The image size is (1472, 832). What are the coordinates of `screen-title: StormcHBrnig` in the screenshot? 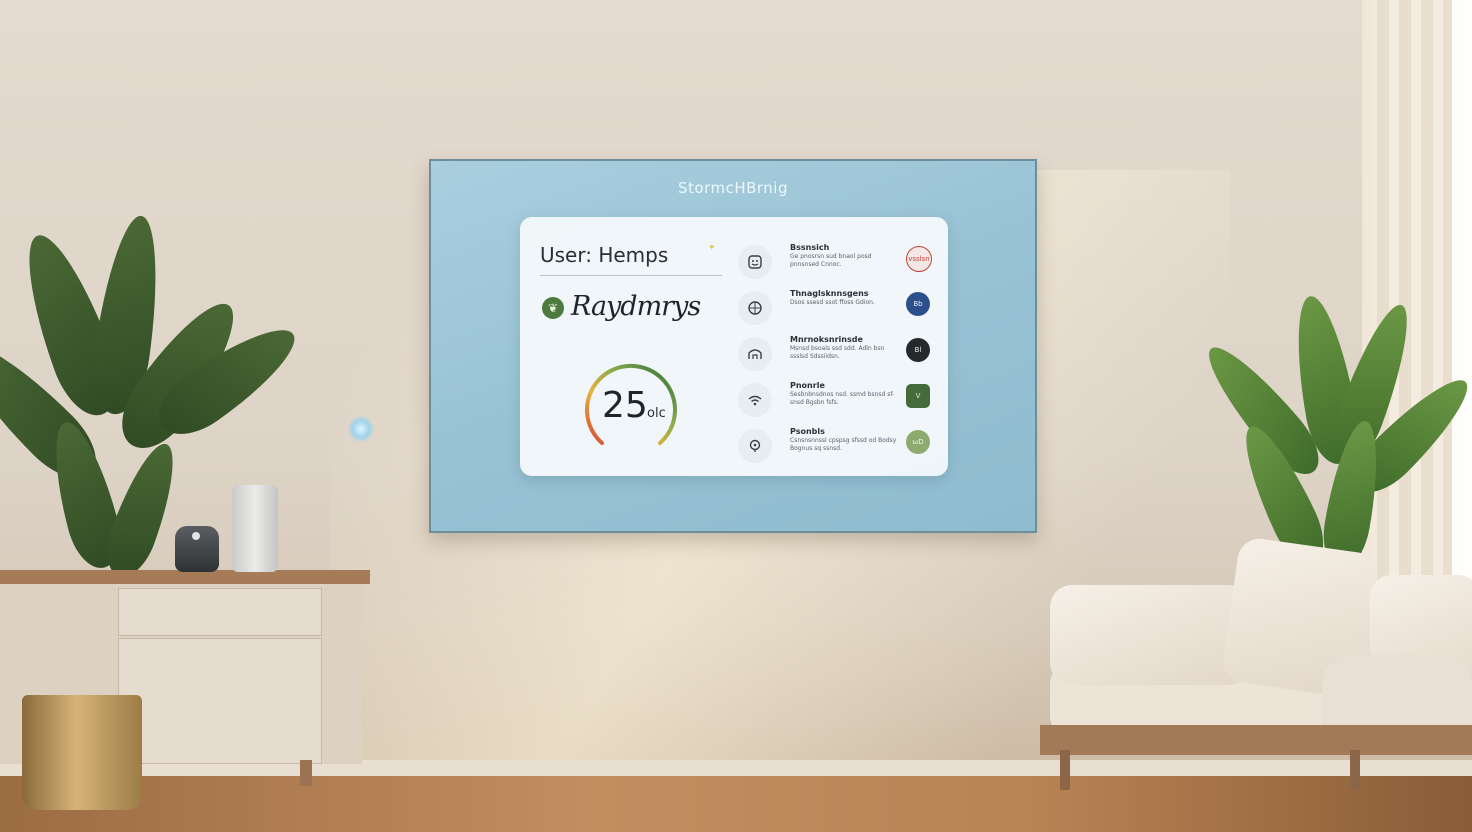 It's located at (732, 188).